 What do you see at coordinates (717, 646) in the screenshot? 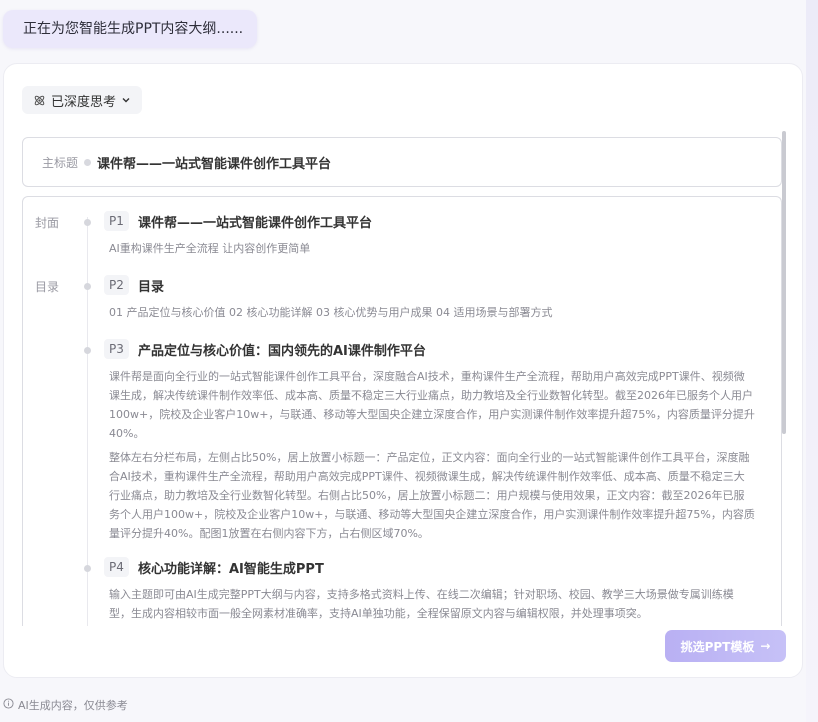
I see `pick-template-label: 挑选PPT模板` at bounding box center [717, 646].